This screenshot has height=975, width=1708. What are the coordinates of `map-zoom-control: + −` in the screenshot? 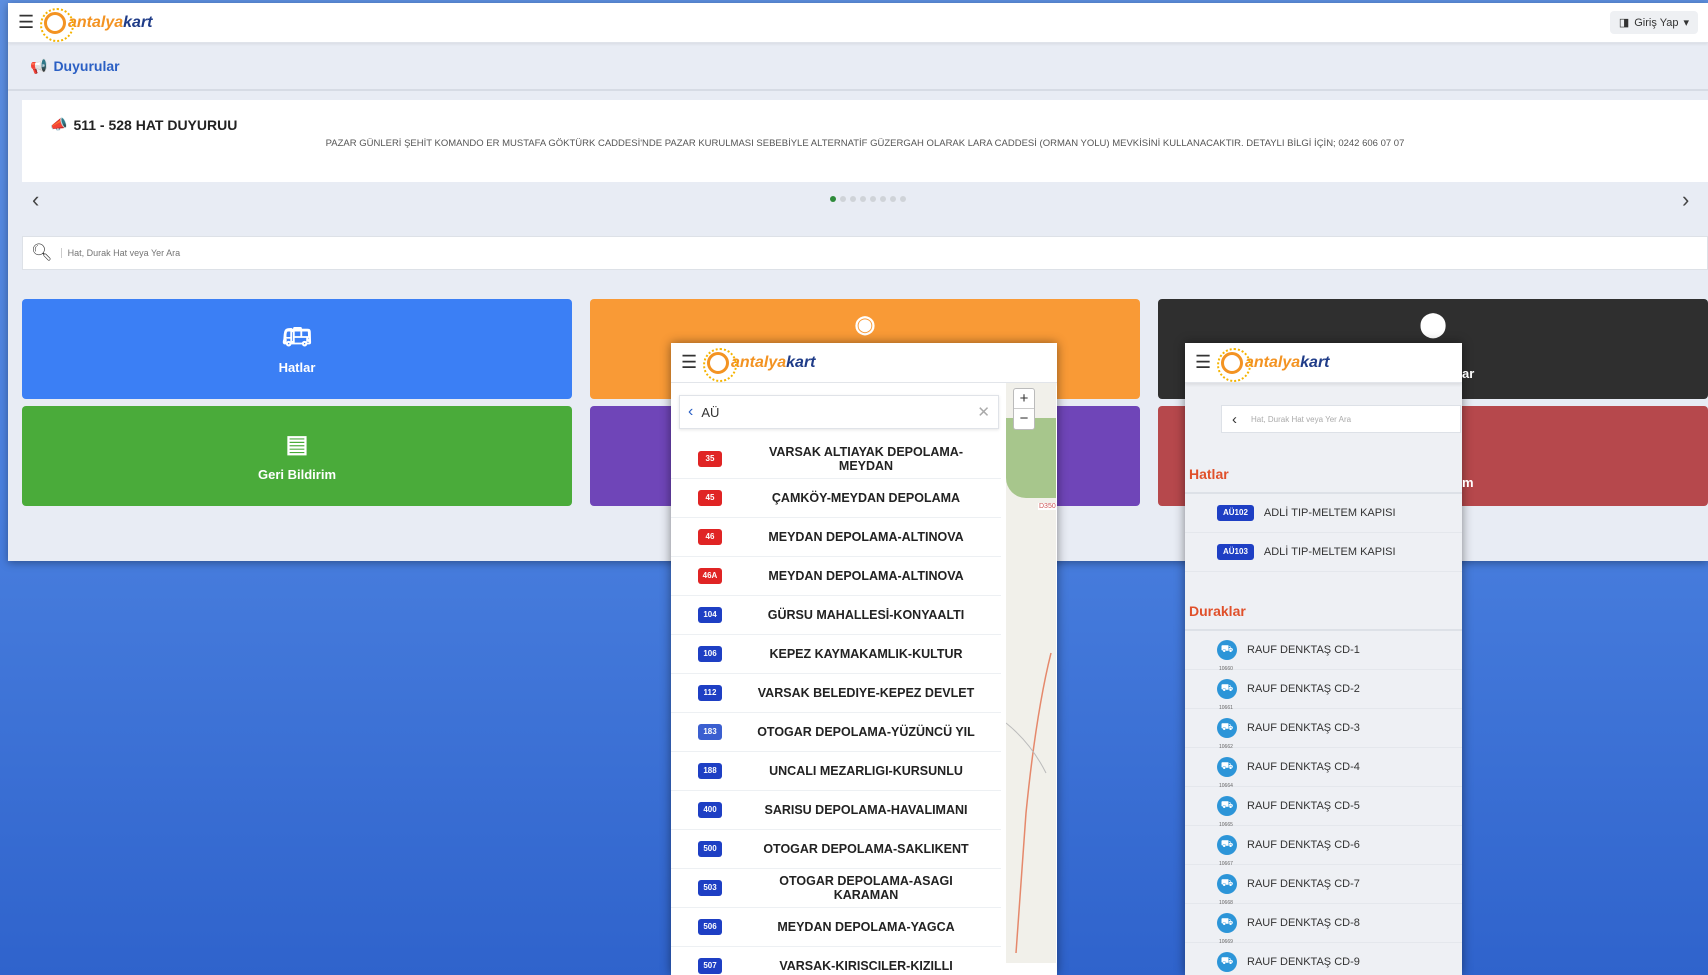 It's located at (1024, 409).